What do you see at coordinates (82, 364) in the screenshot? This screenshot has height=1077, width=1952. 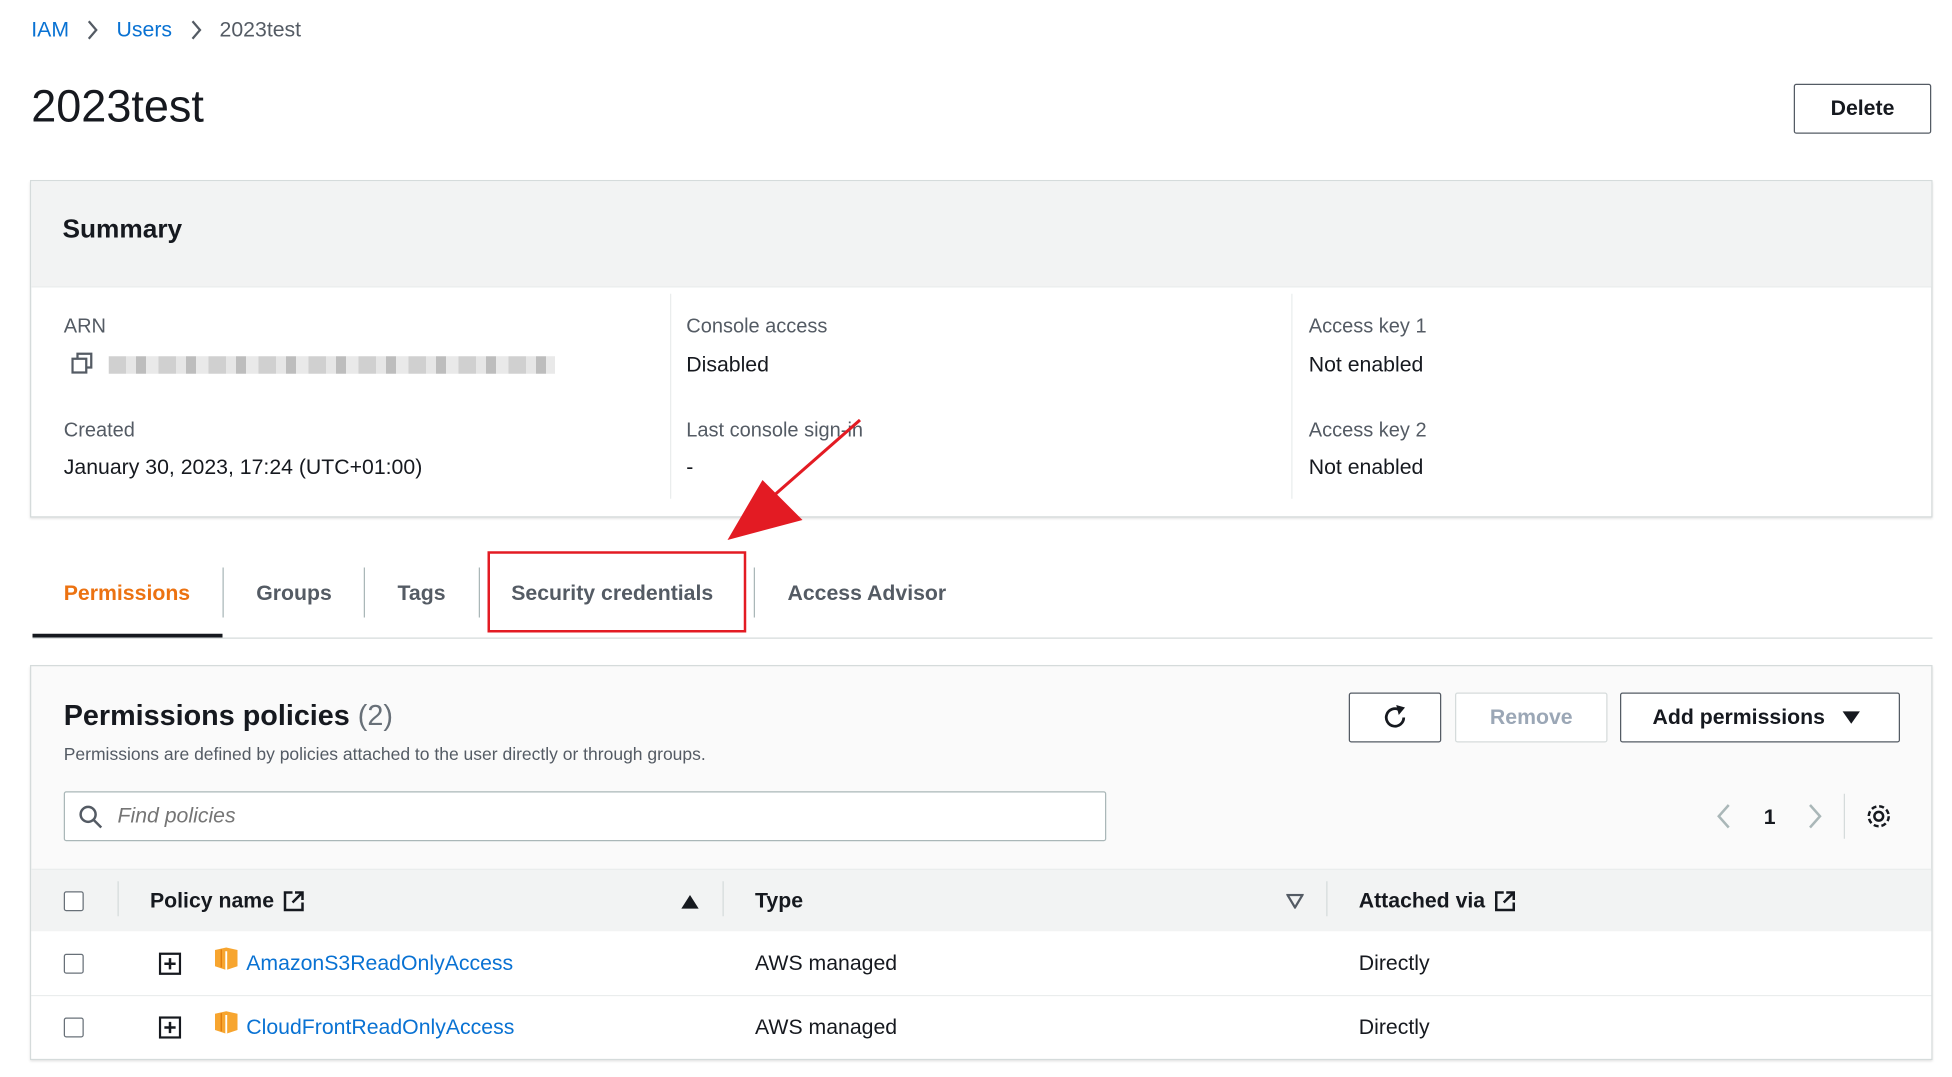 I see `copy-icon` at bounding box center [82, 364].